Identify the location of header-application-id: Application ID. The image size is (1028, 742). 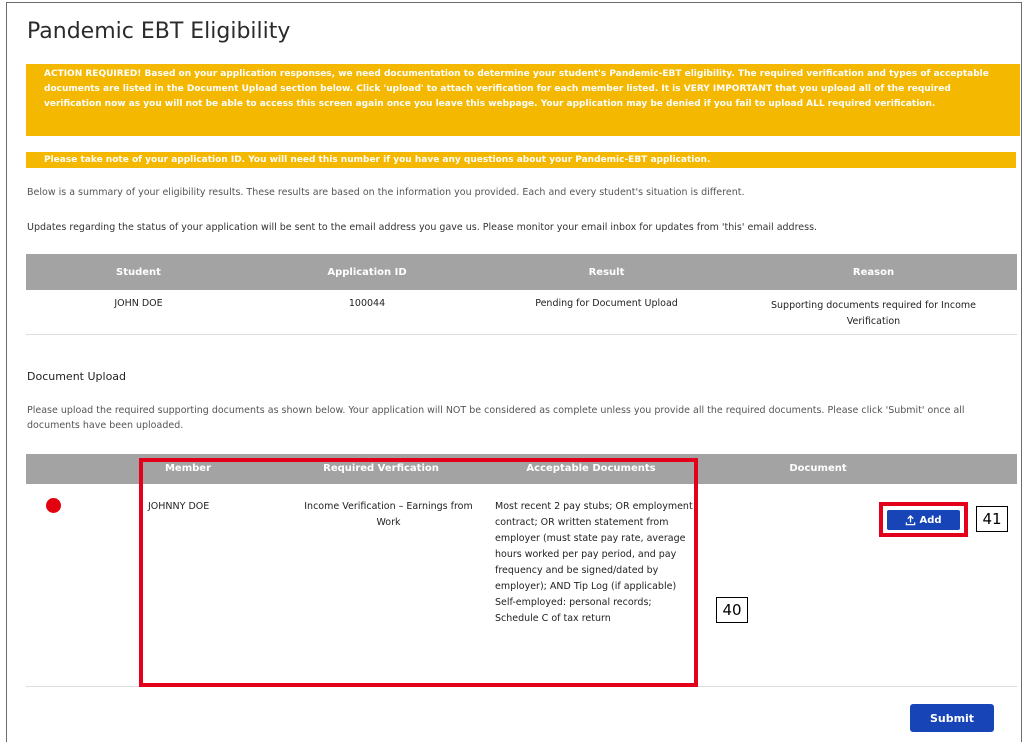
(367, 272).